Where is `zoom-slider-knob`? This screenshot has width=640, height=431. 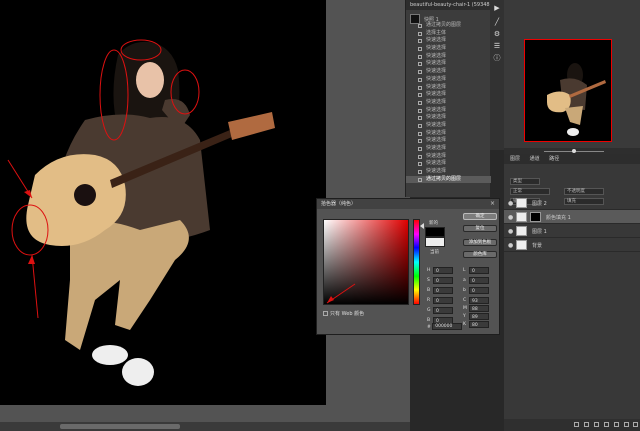 zoom-slider-knob is located at coordinates (574, 151).